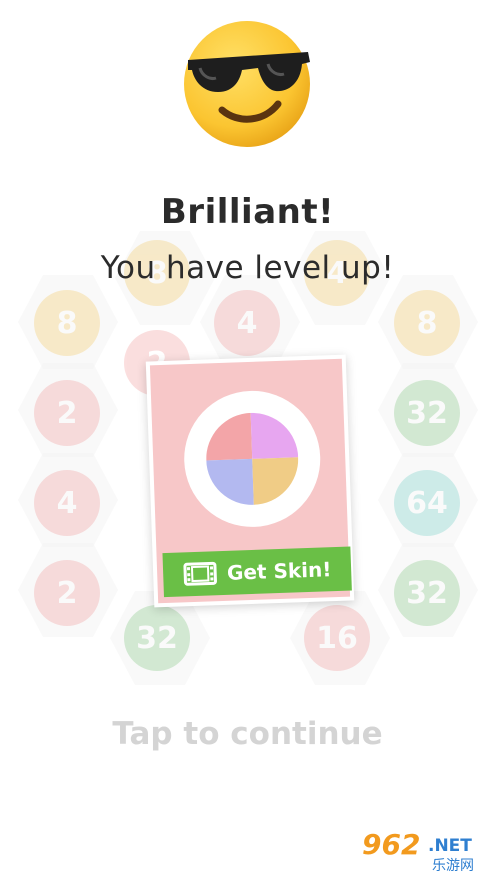 The height and width of the screenshot is (880, 495). What do you see at coordinates (247, 734) in the screenshot?
I see `tap-to-continue: Tap to continue` at bounding box center [247, 734].